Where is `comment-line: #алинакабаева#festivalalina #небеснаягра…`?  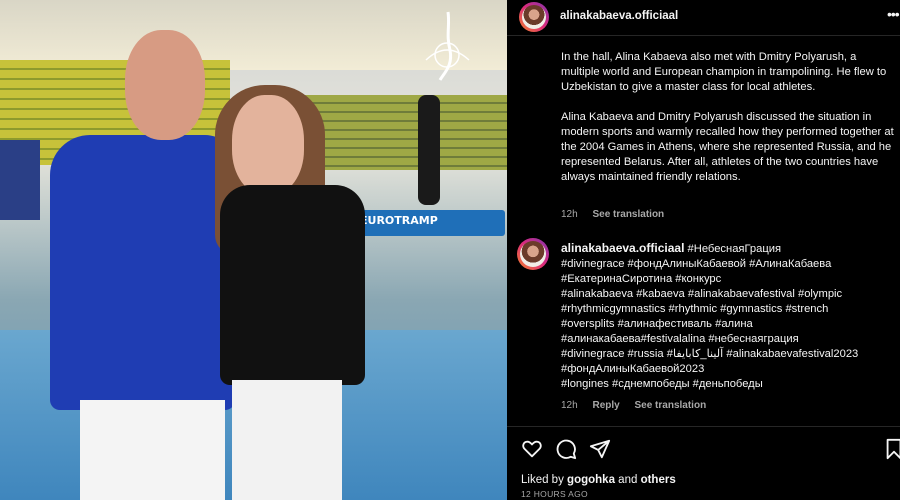 comment-line: #алинакабаева#festivalalina #небеснаягра… is located at coordinates (680, 339).